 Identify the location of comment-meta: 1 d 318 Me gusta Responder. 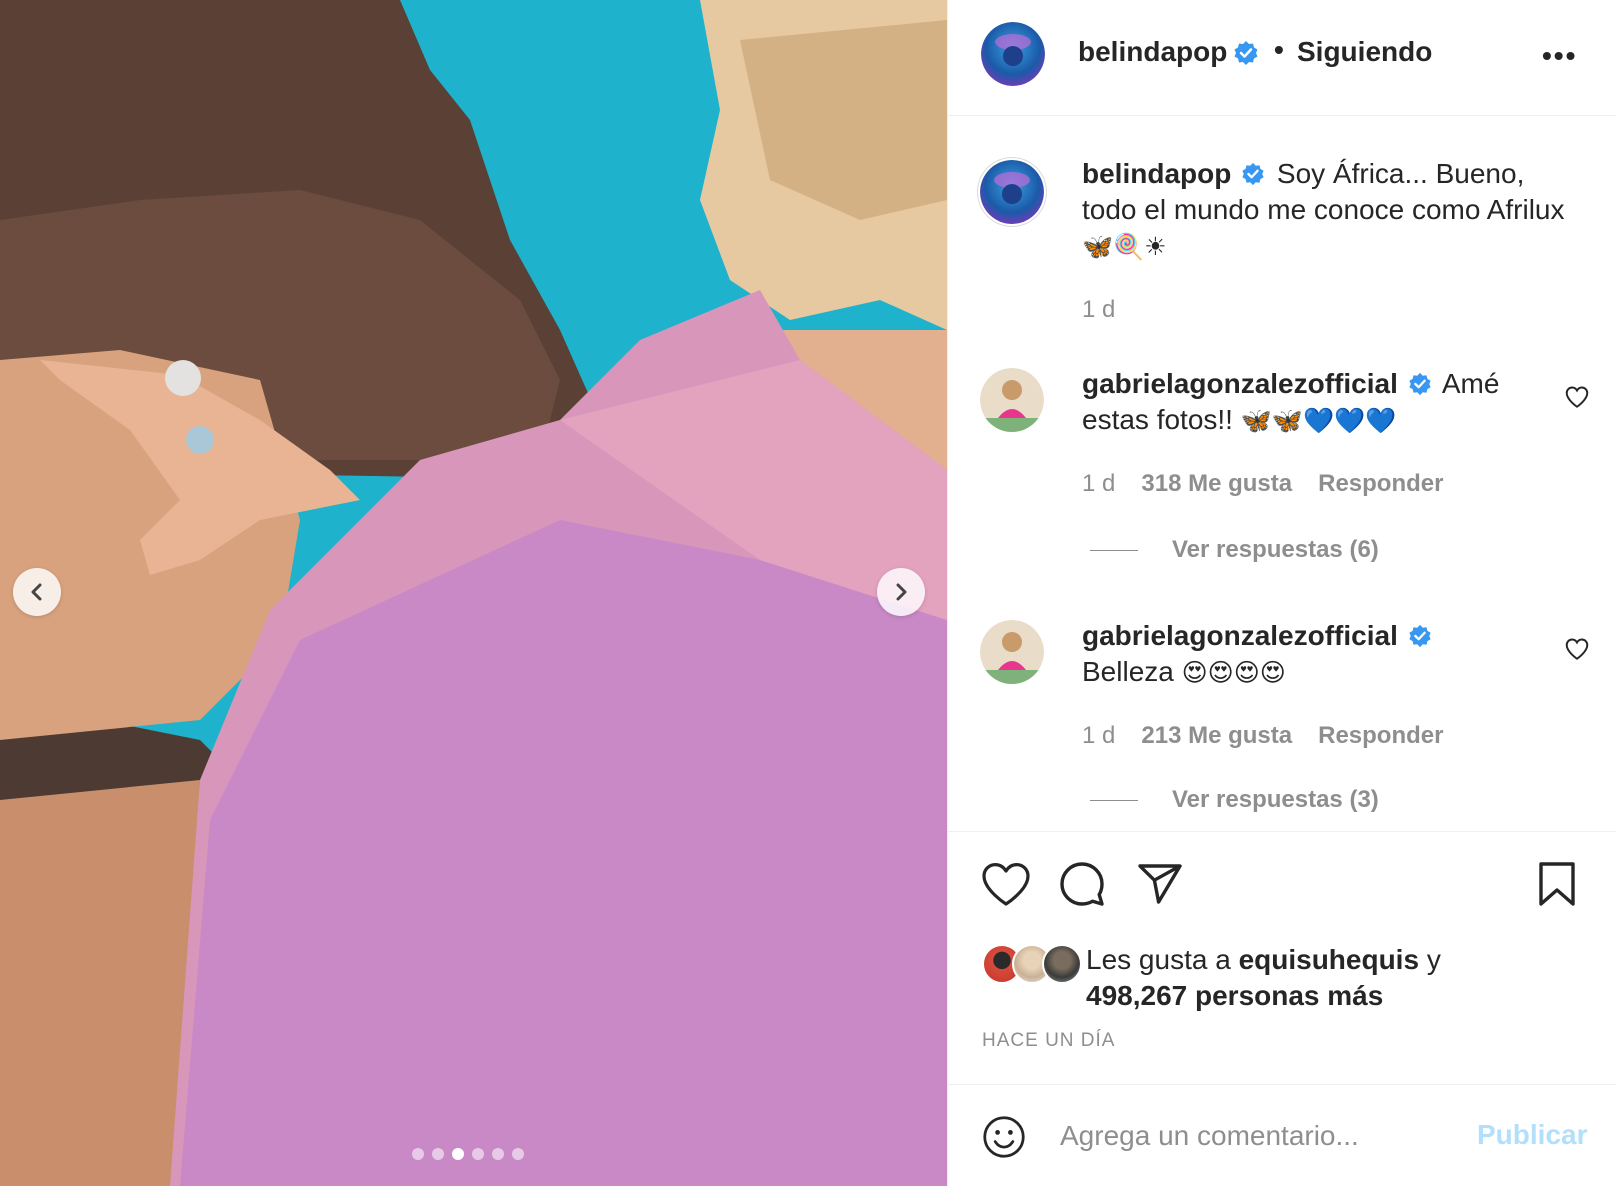
(1262, 484).